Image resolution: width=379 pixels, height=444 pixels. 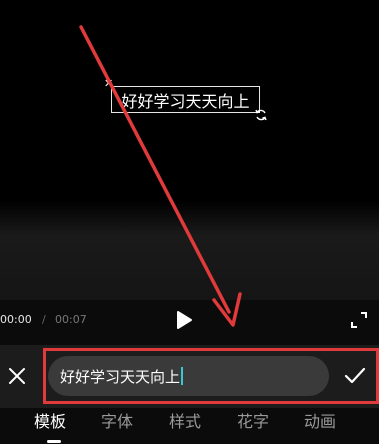 I want to click on current-time: 00:00, so click(x=16, y=319).